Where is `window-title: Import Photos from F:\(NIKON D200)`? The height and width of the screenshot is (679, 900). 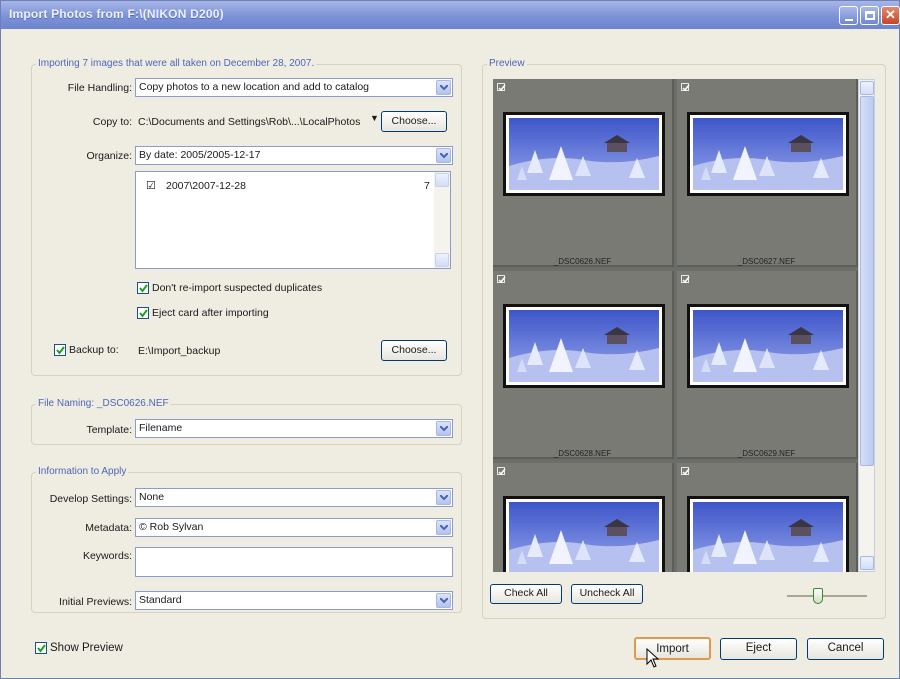 window-title: Import Photos from F:\(NIKON D200) is located at coordinates (116, 14).